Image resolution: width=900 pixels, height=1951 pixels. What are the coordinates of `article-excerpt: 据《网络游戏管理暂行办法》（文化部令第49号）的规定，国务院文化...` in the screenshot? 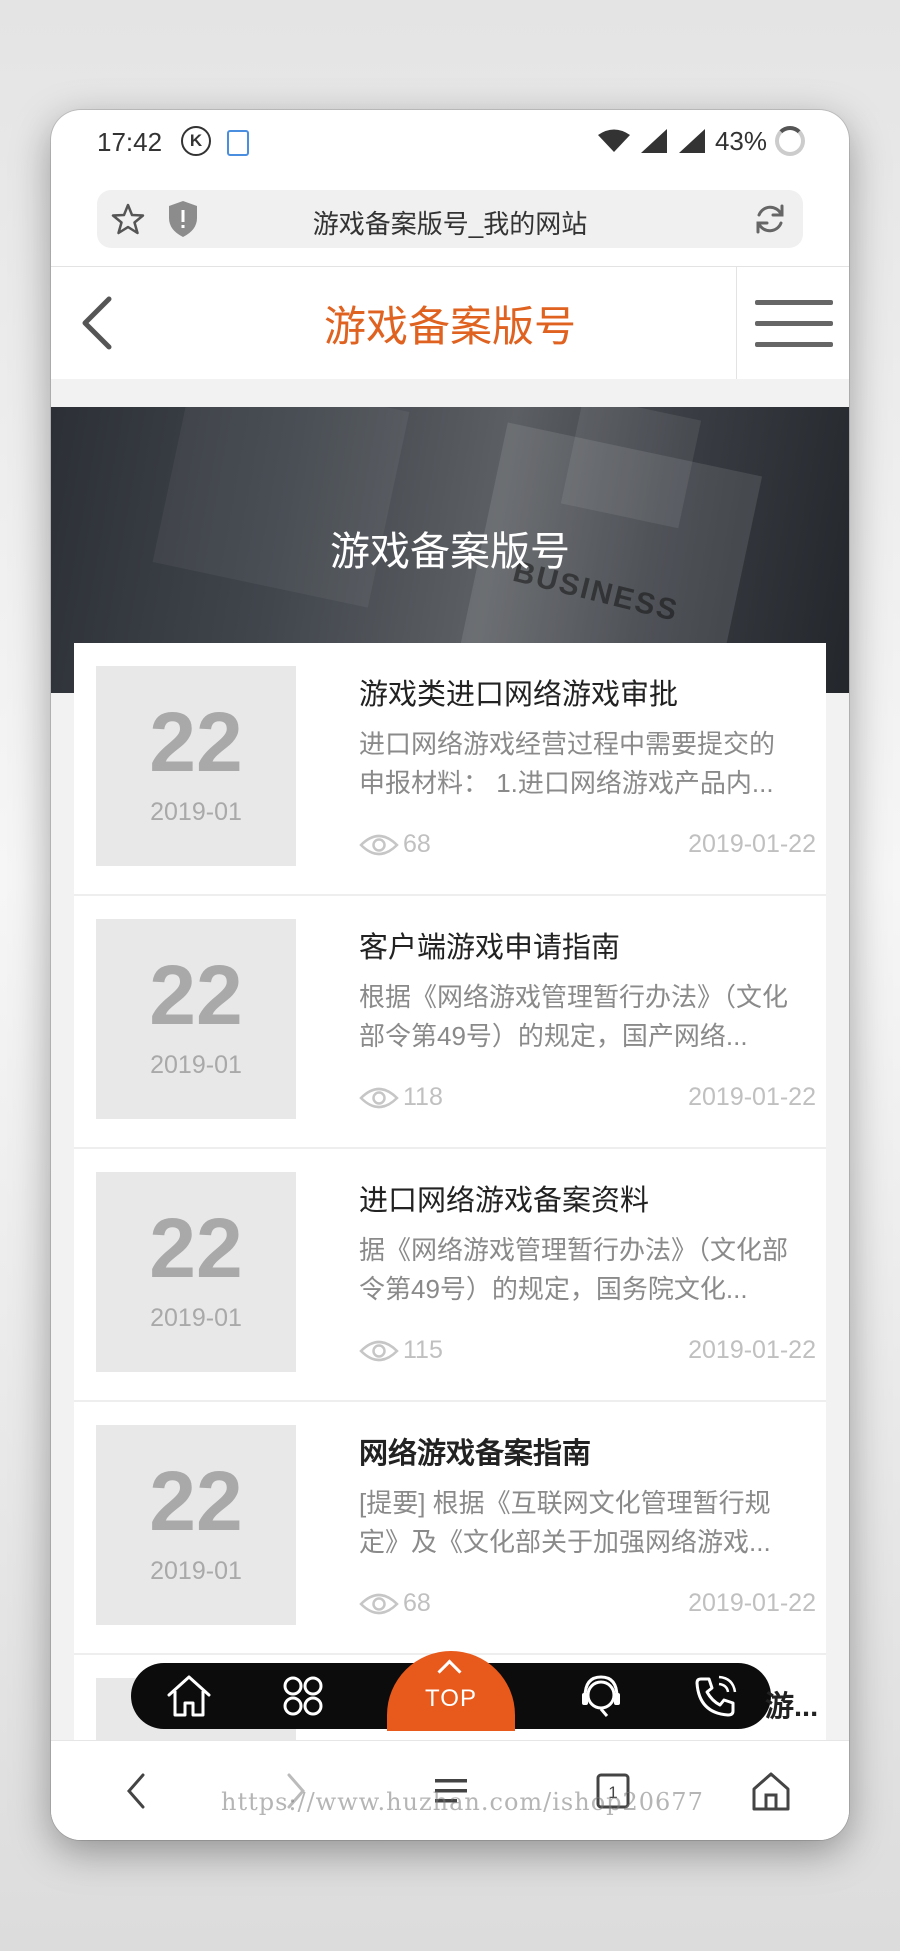 It's located at (574, 1269).